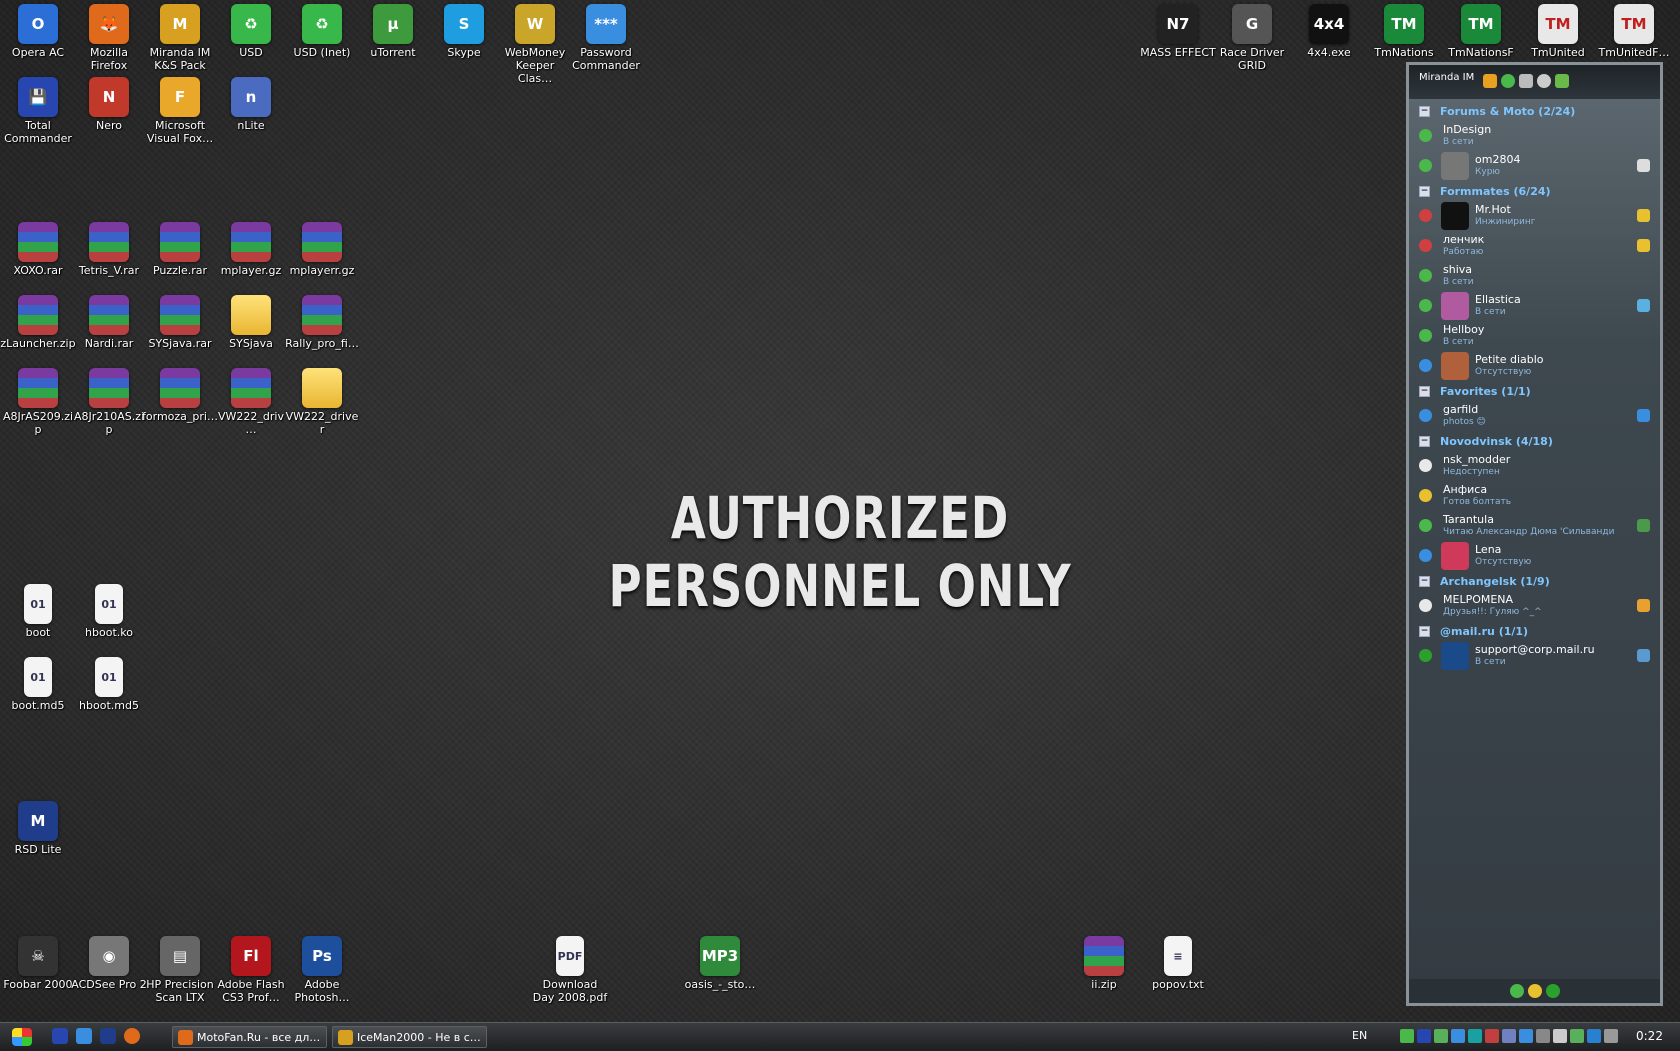  I want to click on contact-item: garfild photos 😊, so click(1534, 416).